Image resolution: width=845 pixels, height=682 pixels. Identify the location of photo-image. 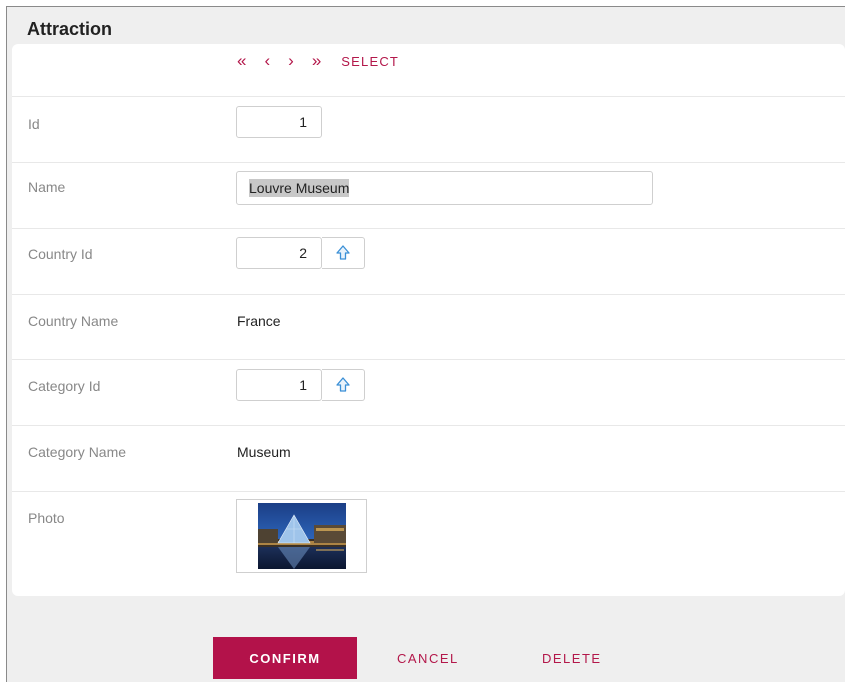
(302, 536).